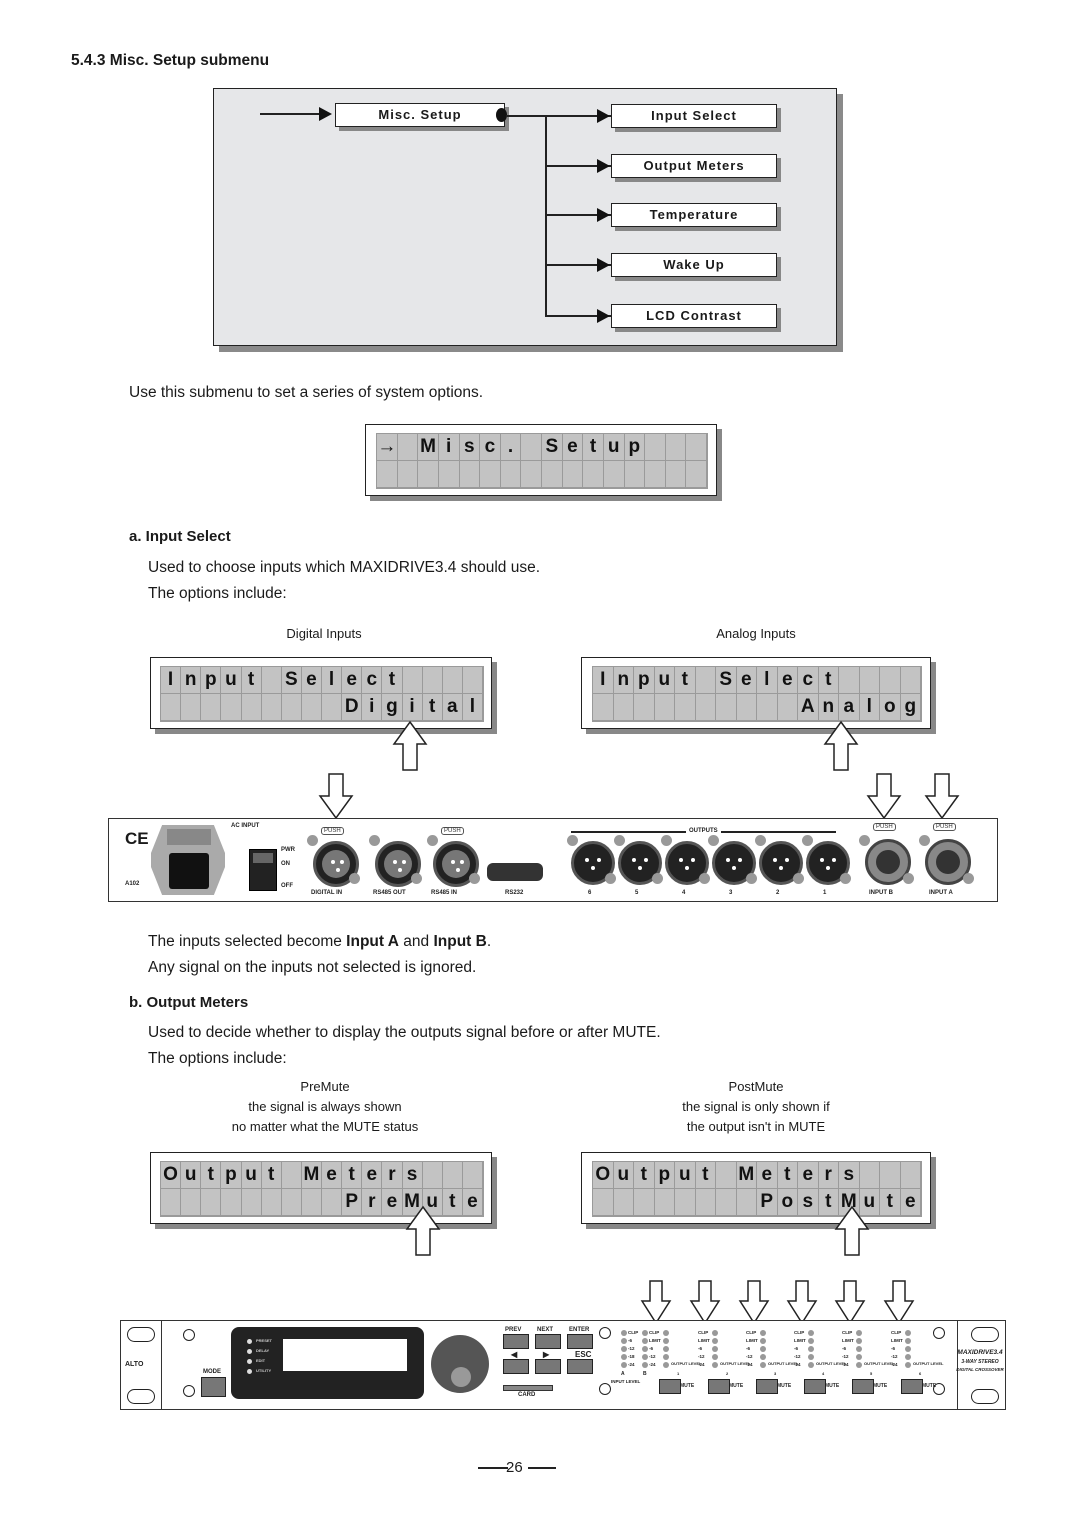  I want to click on down-arrow-icon, so click(899, 1302).